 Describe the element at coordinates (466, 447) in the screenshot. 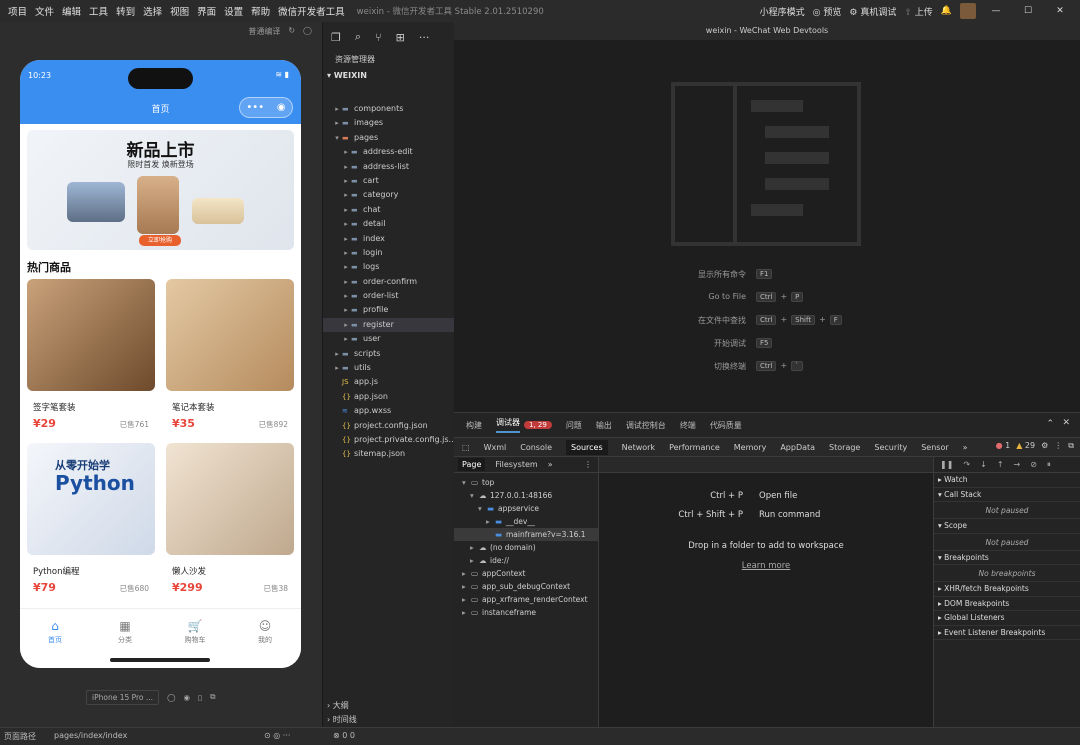

I see `inspect-icon: ⬚` at that location.